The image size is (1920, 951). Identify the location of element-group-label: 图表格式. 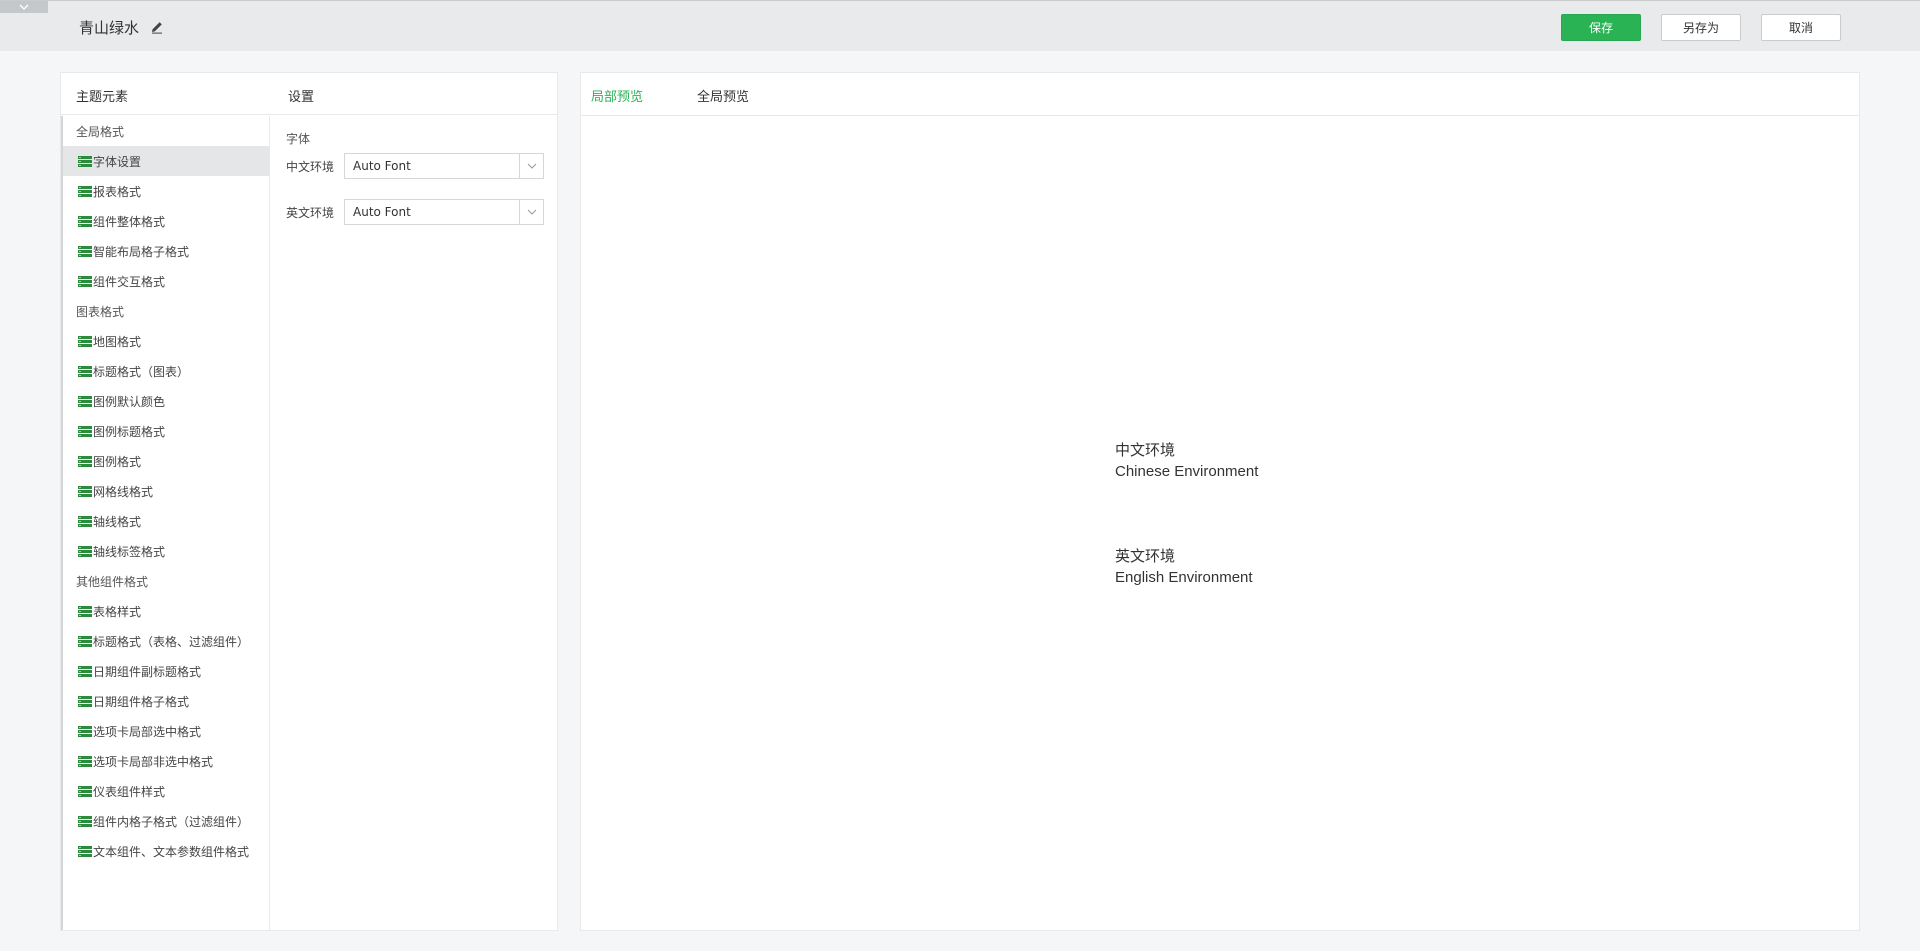
(100, 311).